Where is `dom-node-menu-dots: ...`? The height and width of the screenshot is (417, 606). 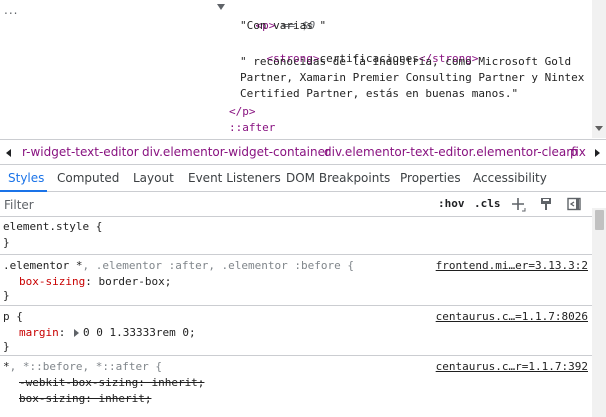 dom-node-menu-dots: ... is located at coordinates (11, 10).